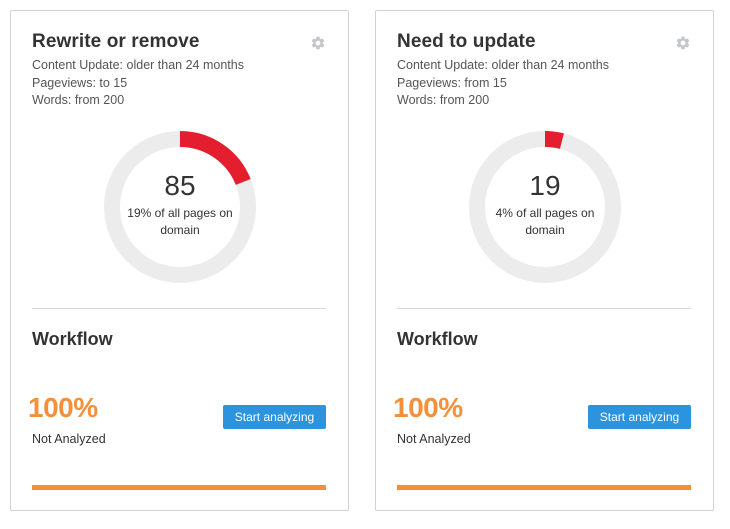 The width and height of the screenshot is (730, 529). What do you see at coordinates (452, 82) in the screenshot?
I see `criteria-pageviews: Pageviews: from 15` at bounding box center [452, 82].